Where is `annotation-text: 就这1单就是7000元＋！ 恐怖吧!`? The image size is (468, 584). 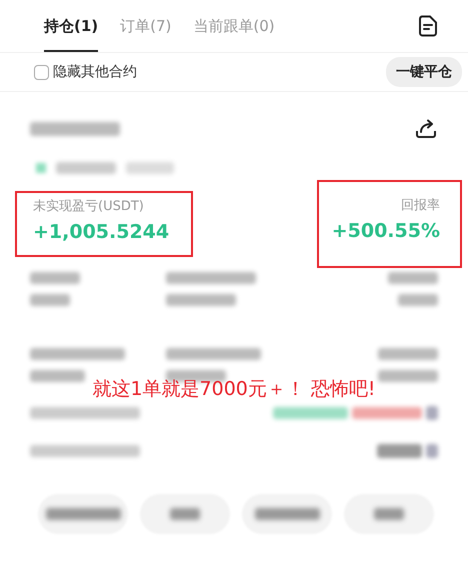 annotation-text: 就这1单就是7000元＋！ 恐怖吧! is located at coordinates (234, 389).